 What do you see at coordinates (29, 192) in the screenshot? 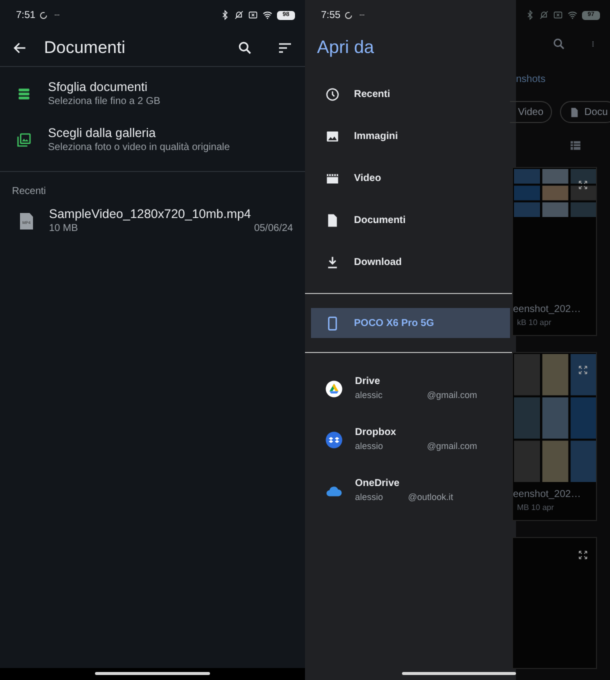
I see `section-header: Recenti` at bounding box center [29, 192].